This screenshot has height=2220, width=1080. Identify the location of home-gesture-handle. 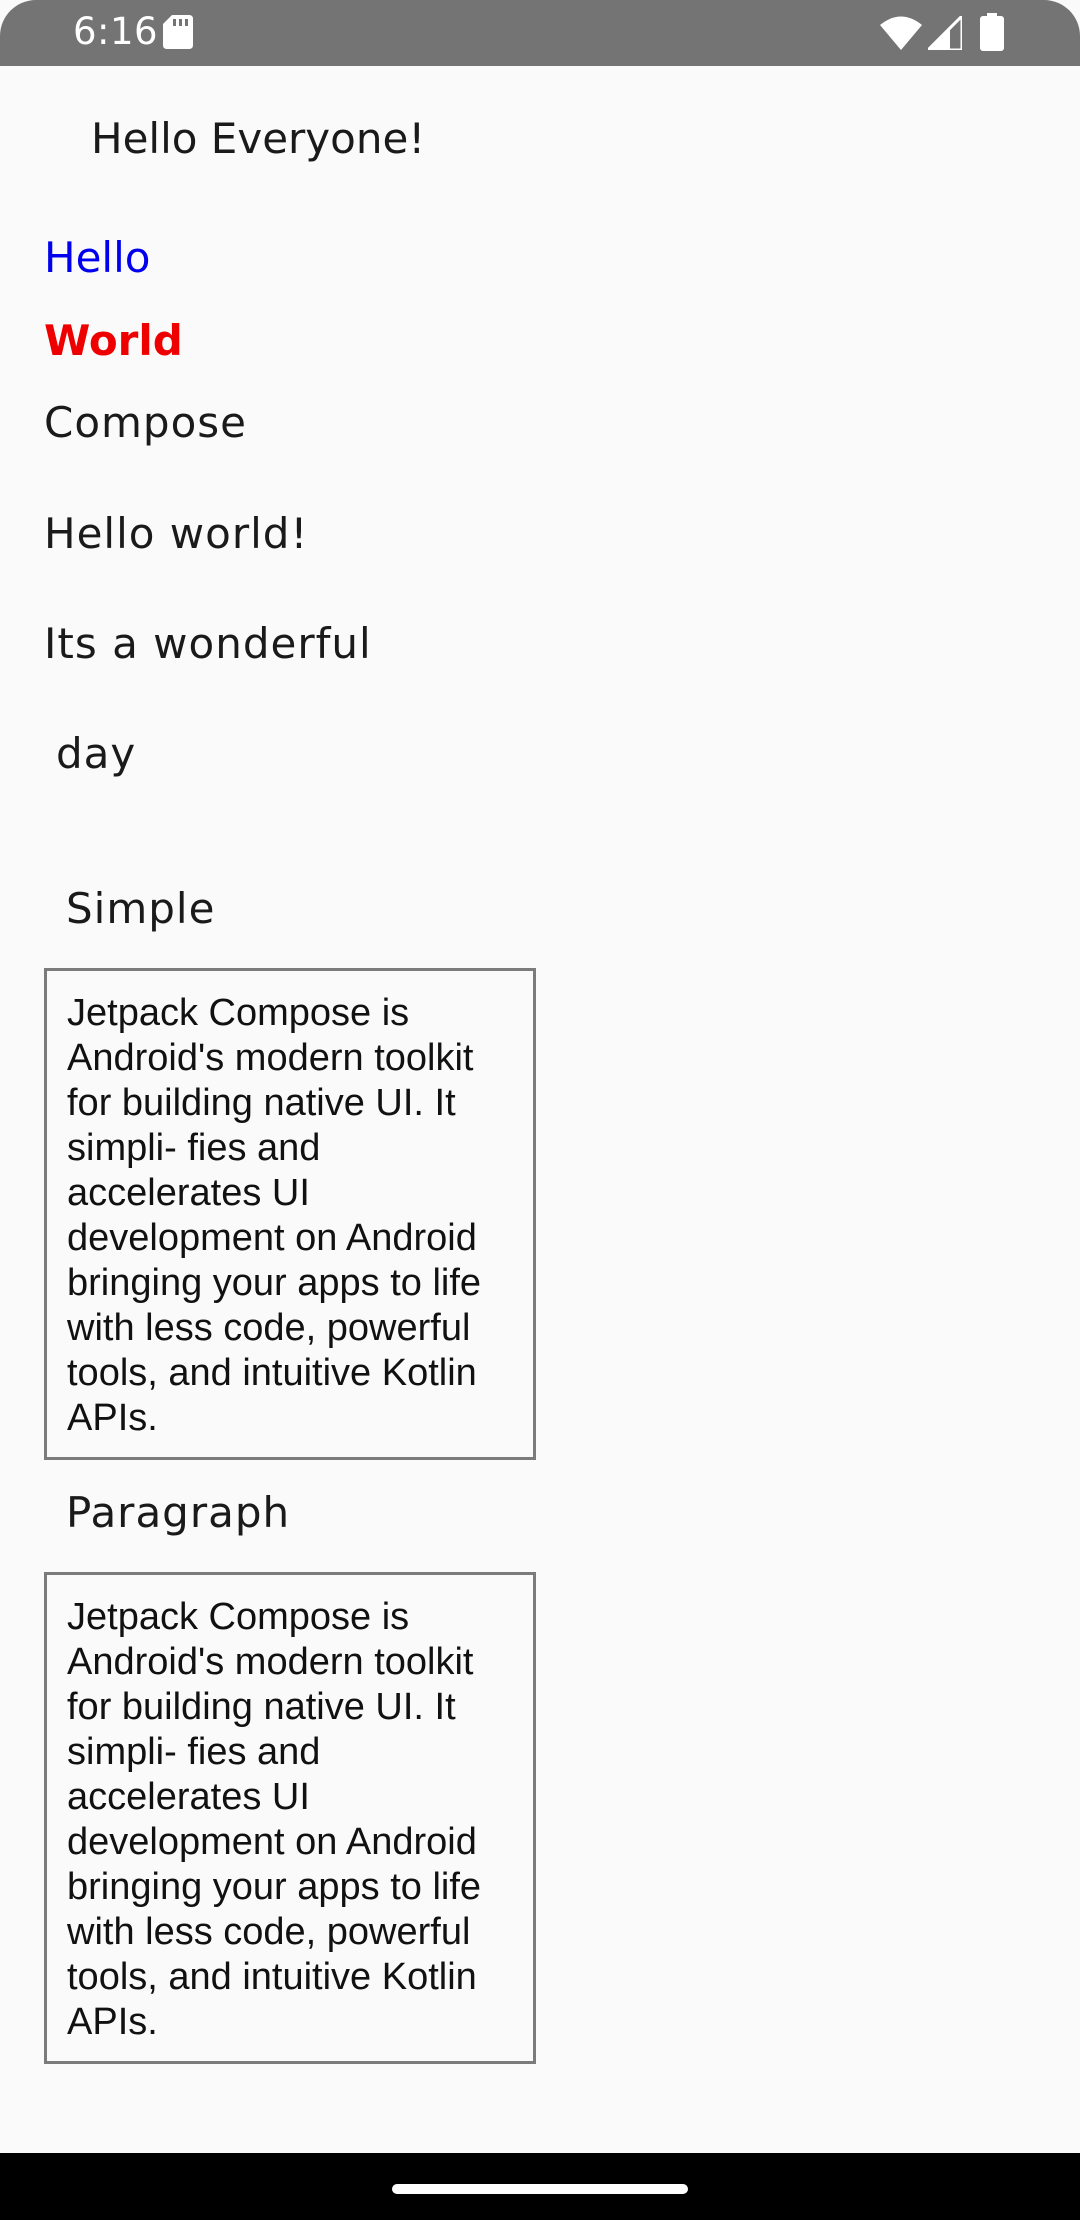
(540, 2189).